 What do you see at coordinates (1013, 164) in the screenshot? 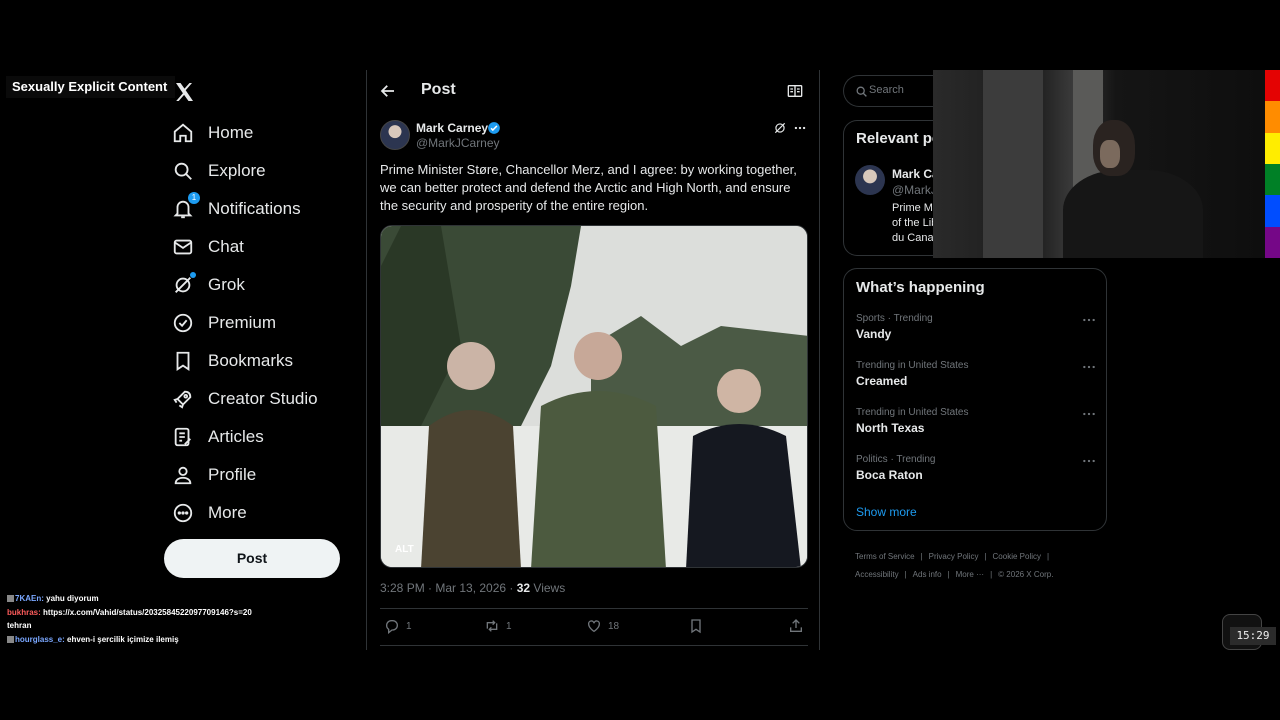
I see `webcam-background` at bounding box center [1013, 164].